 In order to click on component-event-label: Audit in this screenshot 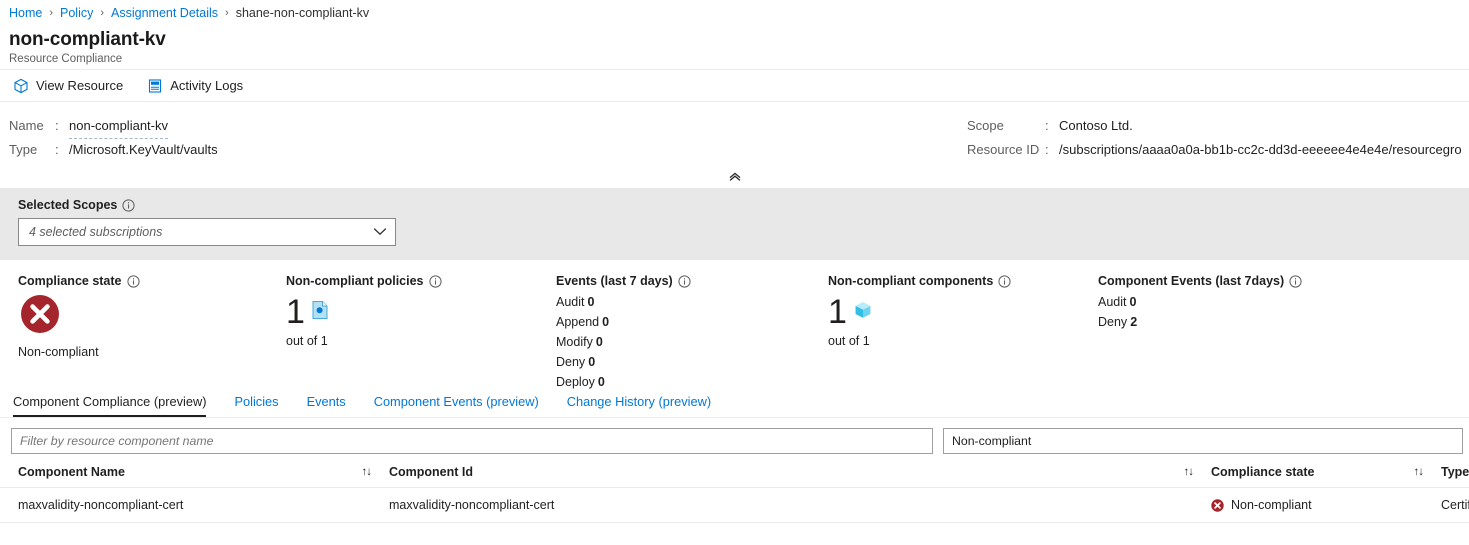, I will do `click(1112, 302)`.